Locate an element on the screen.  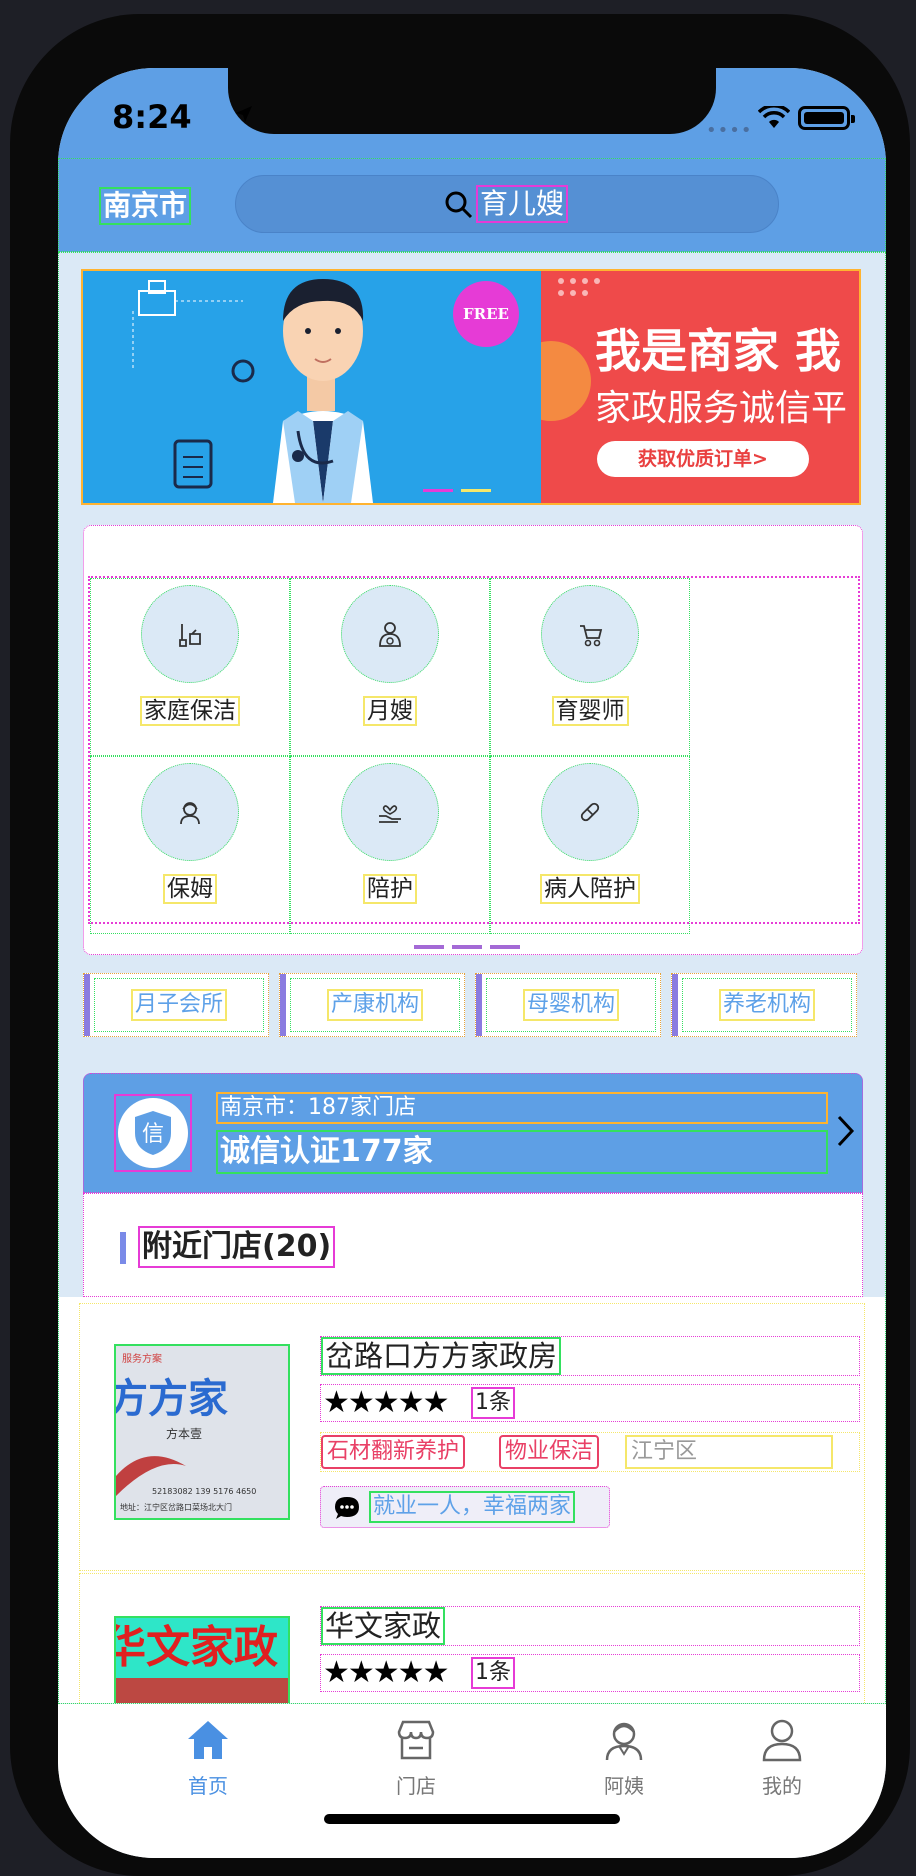
section-accent-bar is located at coordinates (123, 1248).